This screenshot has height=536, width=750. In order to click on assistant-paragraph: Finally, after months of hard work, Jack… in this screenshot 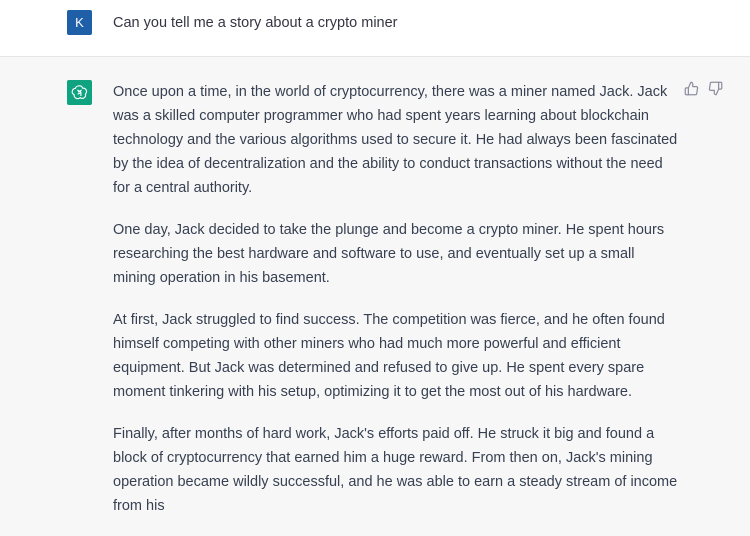, I will do `click(395, 470)`.